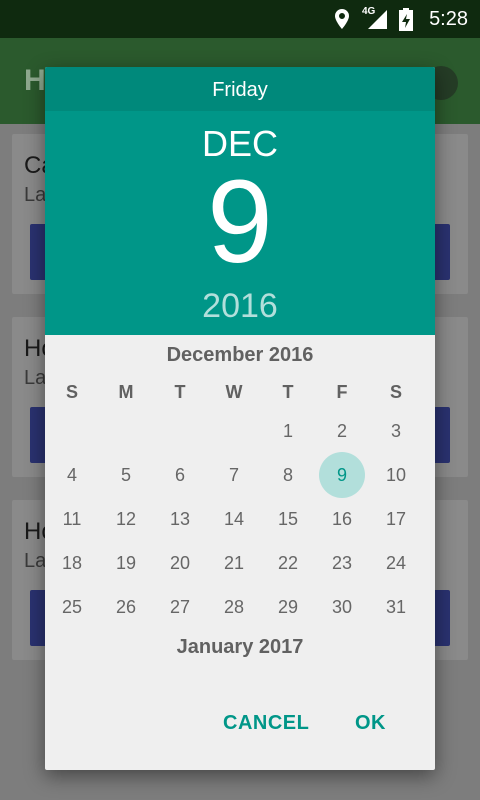 Image resolution: width=480 pixels, height=800 pixels. I want to click on calendar-day: 31, so click(396, 607).